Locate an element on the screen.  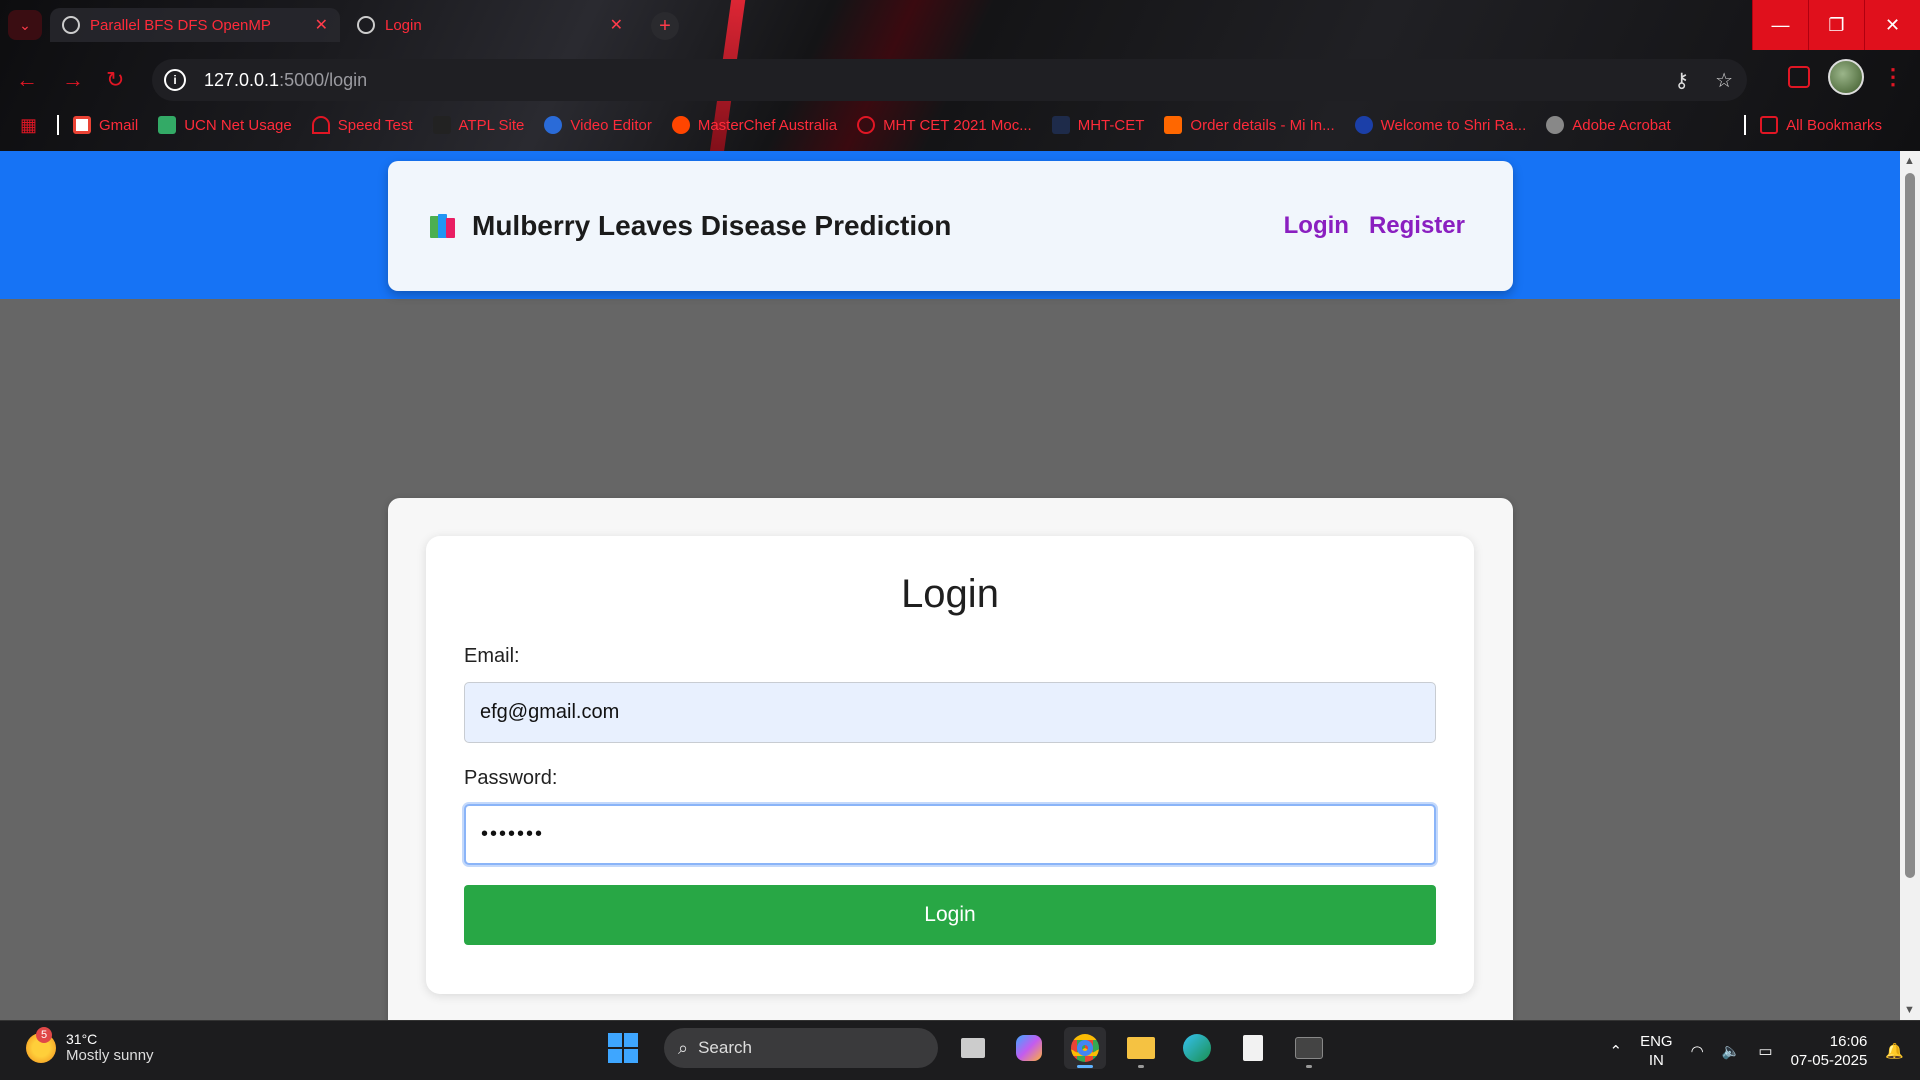
speedometer-icon is located at coordinates (320, 125).